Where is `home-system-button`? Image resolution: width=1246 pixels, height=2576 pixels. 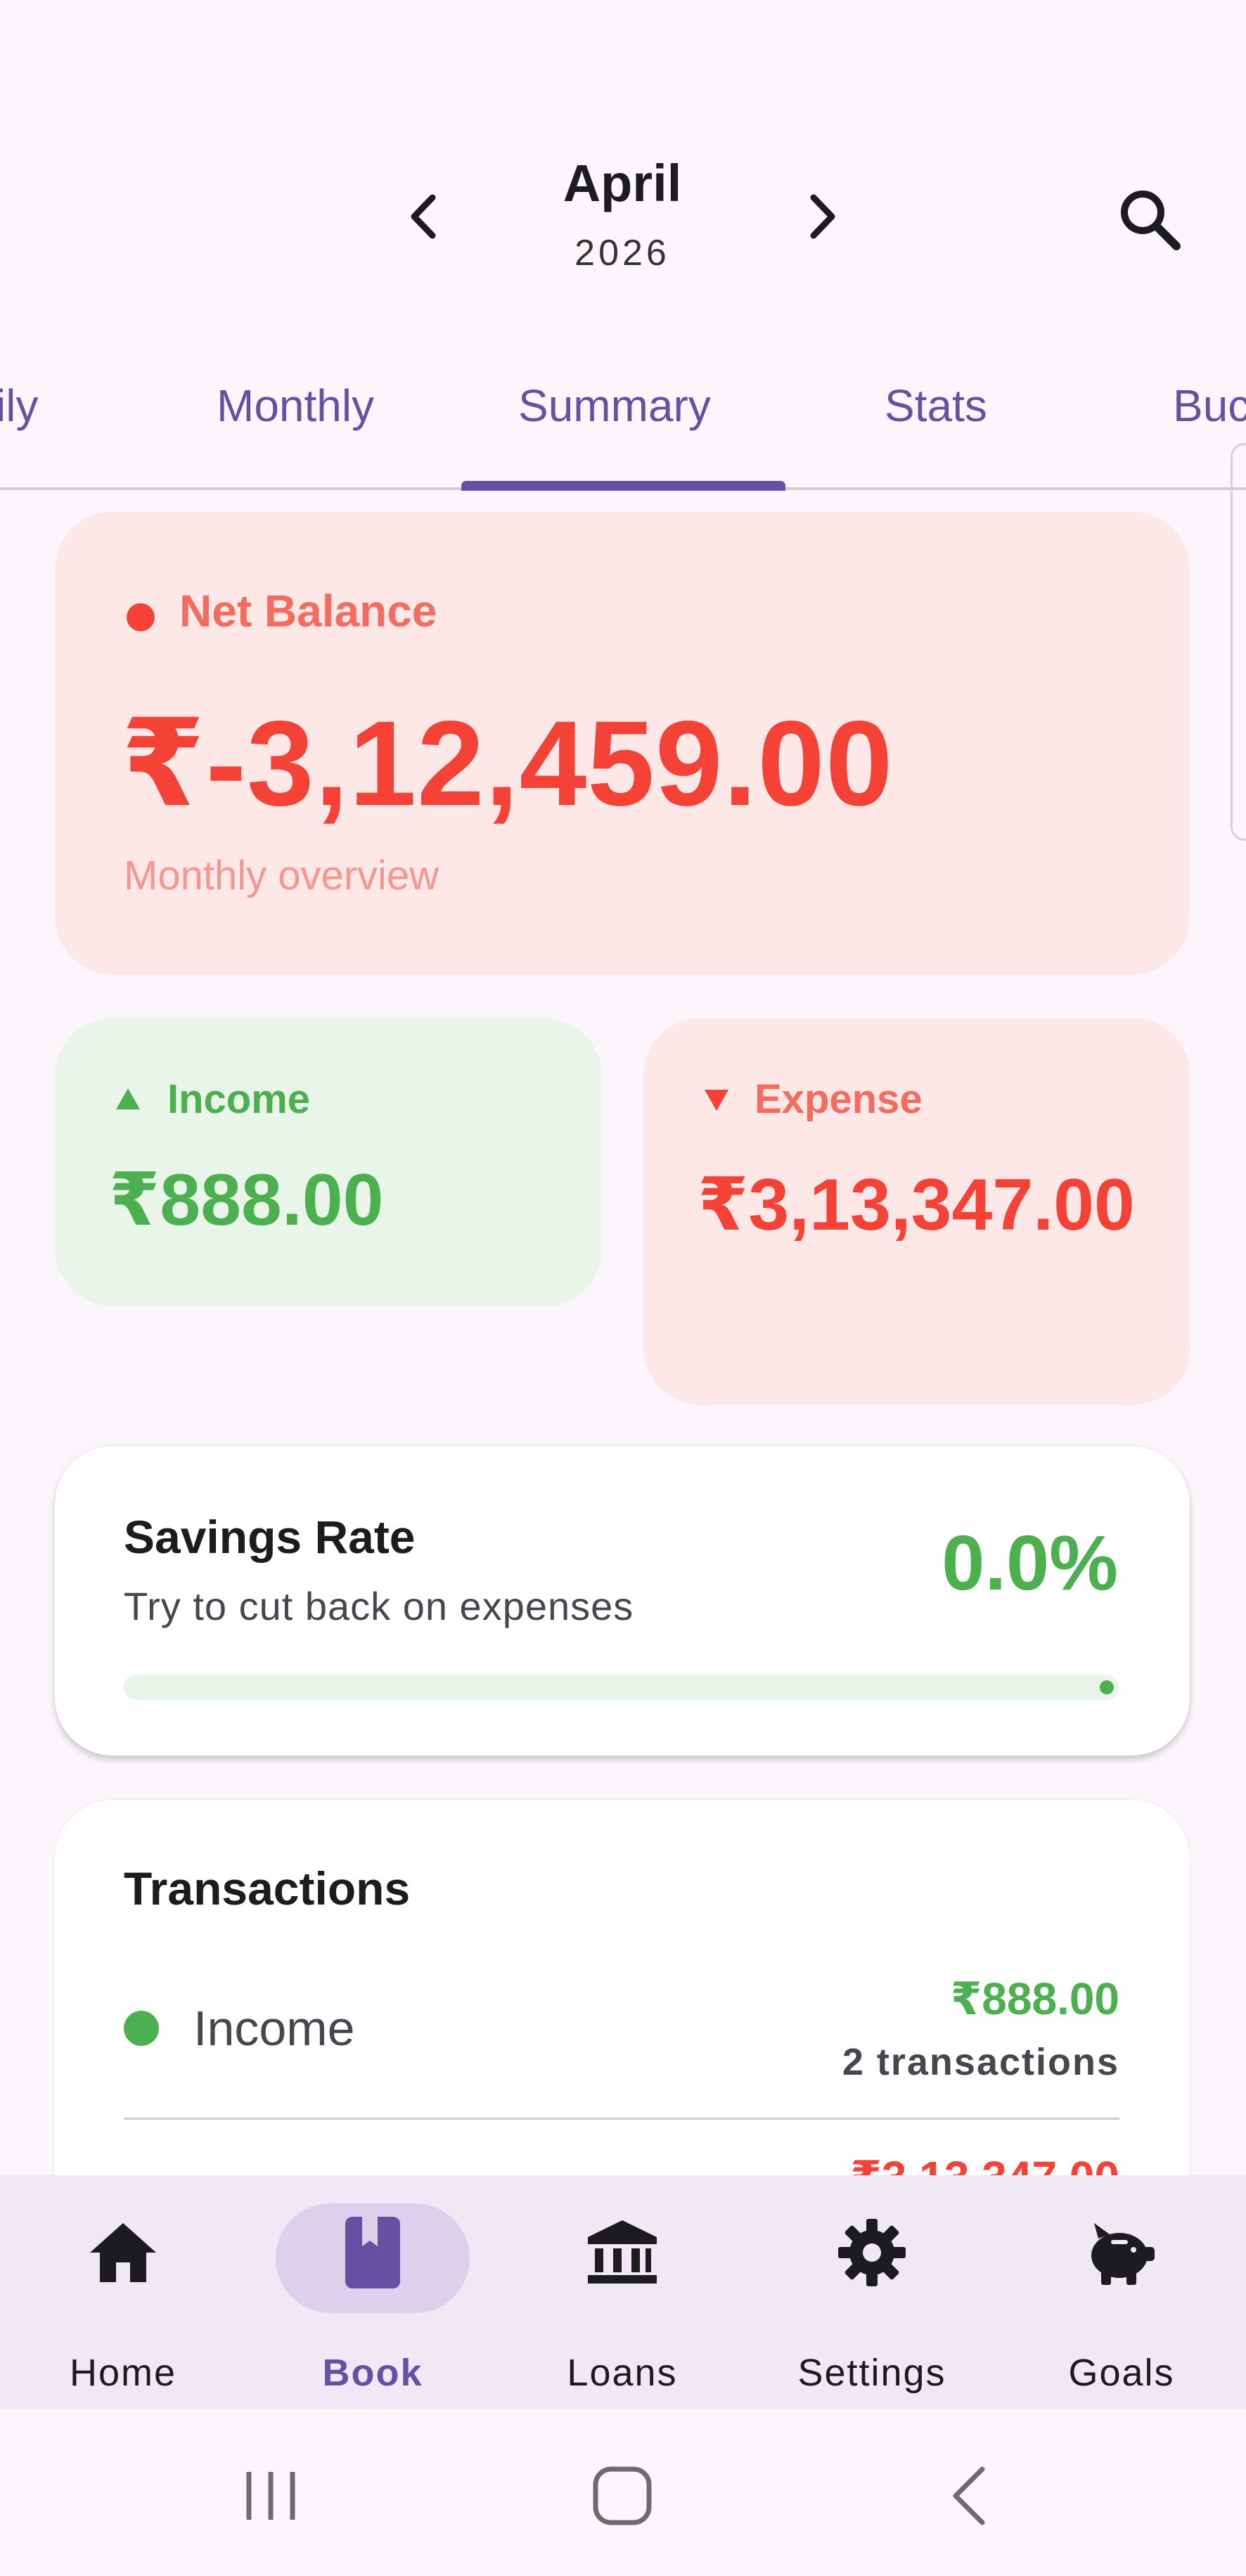 home-system-button is located at coordinates (622, 2496).